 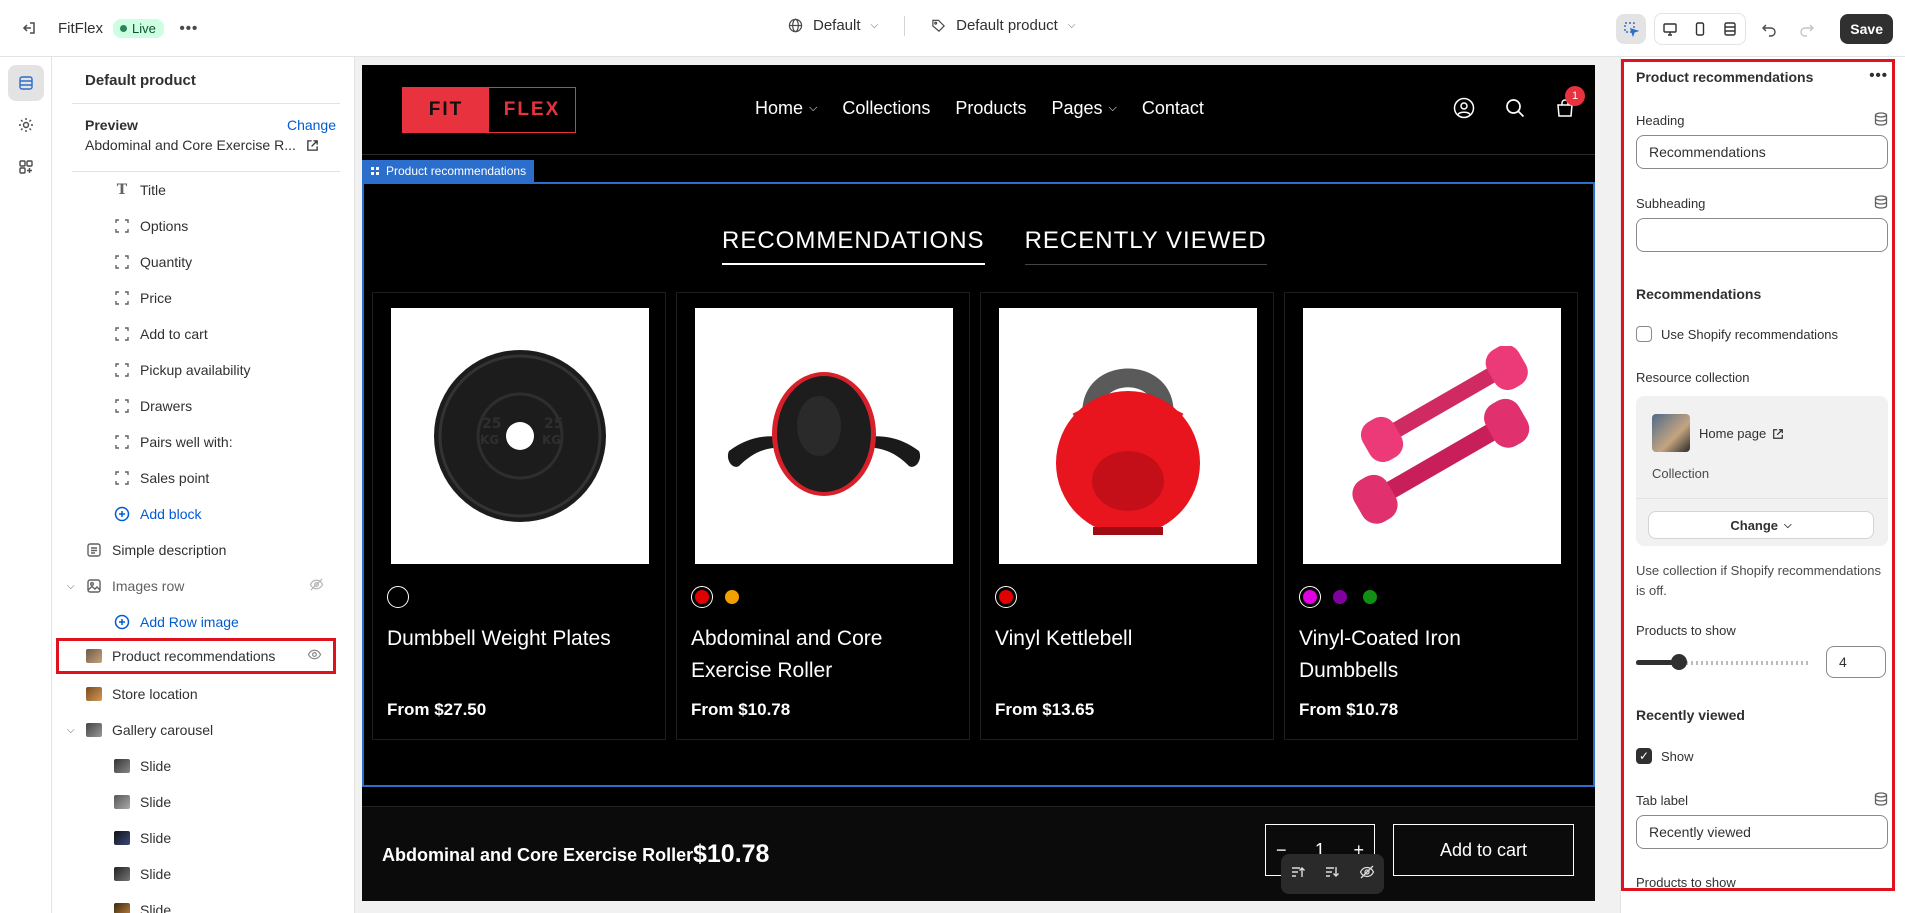 What do you see at coordinates (197, 370) in the screenshot?
I see `tree-item-pickup-availability: Pickup availability` at bounding box center [197, 370].